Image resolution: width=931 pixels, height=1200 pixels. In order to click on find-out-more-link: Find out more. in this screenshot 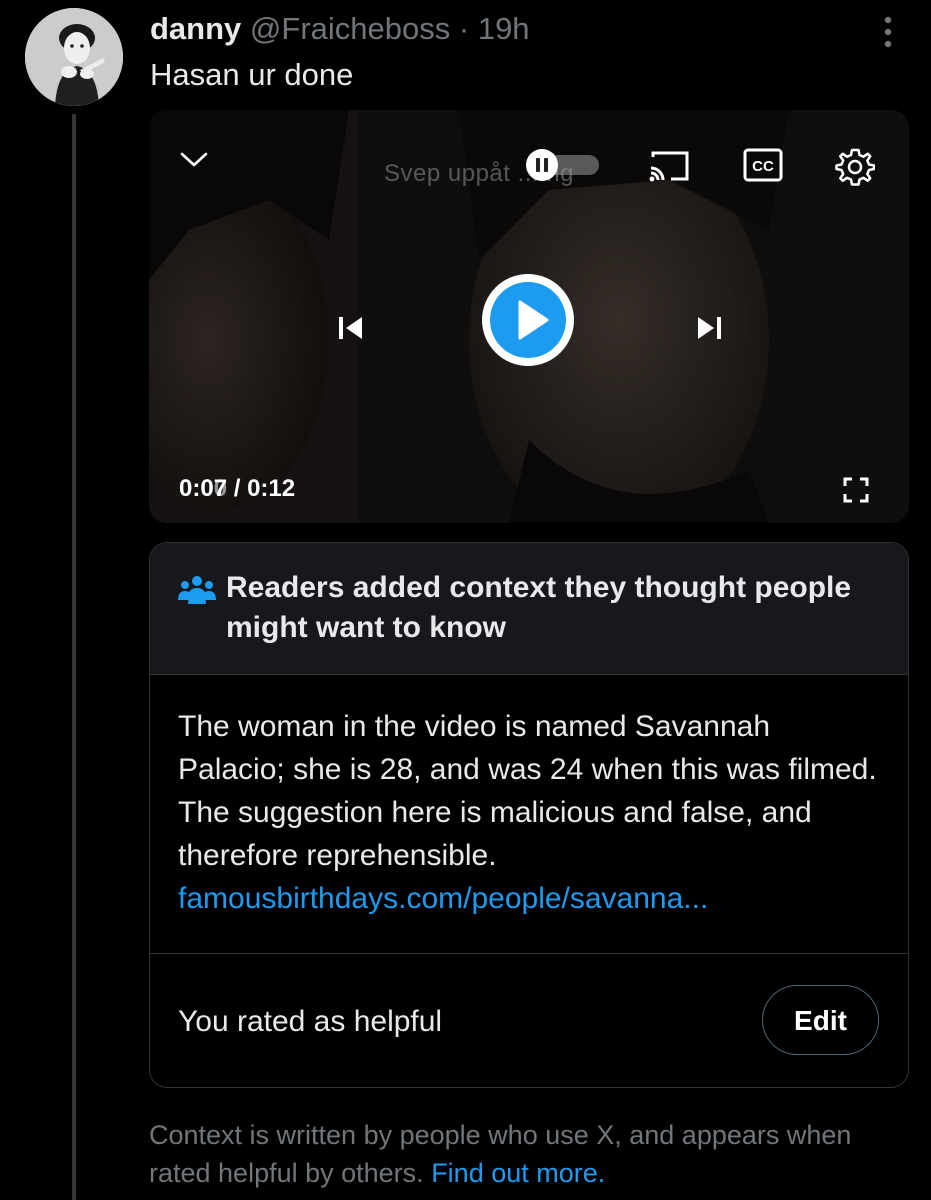, I will do `click(518, 1173)`.